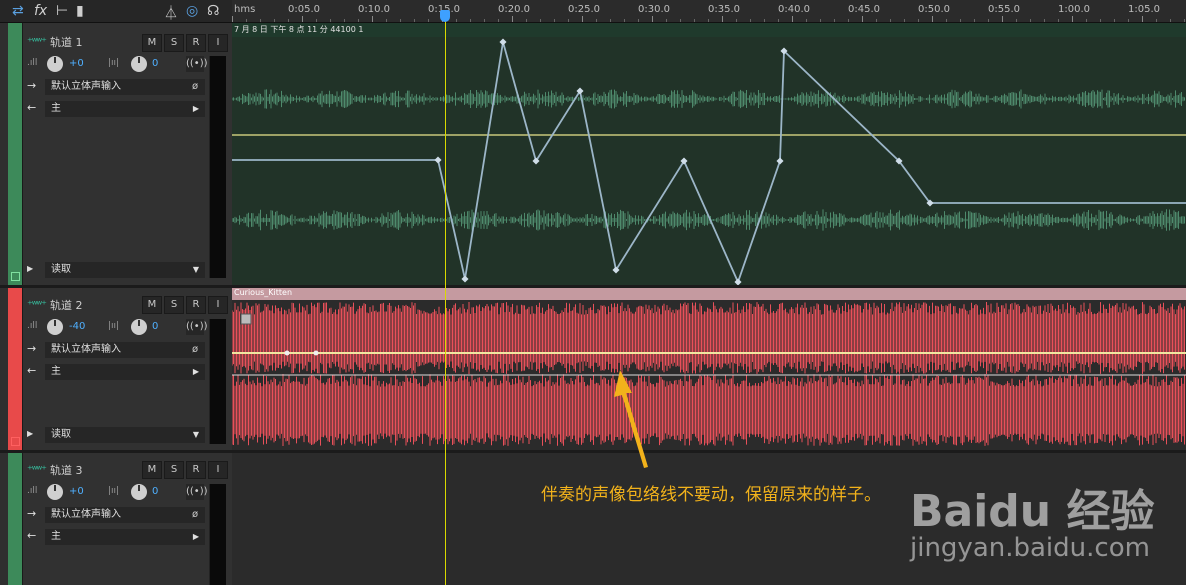 The image size is (1186, 585). Describe the element at coordinates (711, 495) in the screenshot. I see `annotation-text: 伴奏的声像包络线不要动，保留原来的样子。` at that location.